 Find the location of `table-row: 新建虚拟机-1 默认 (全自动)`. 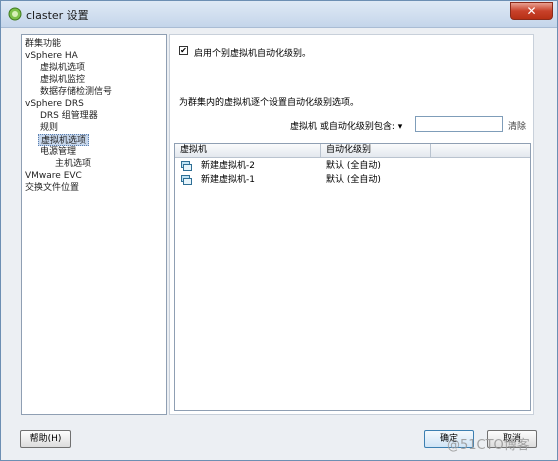

table-row: 新建虚拟机-1 默认 (全自动) is located at coordinates (352, 180).